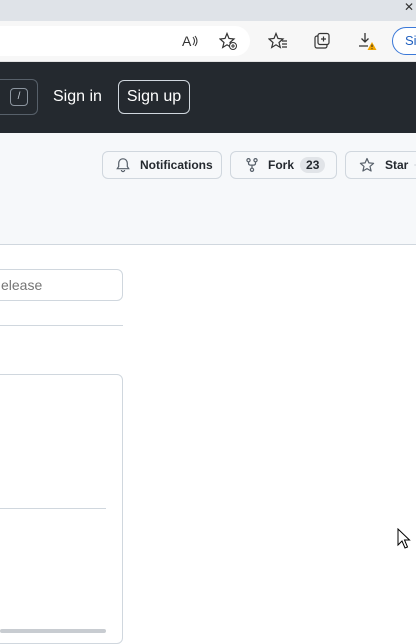 This screenshot has height=644, width=416. What do you see at coordinates (154, 97) in the screenshot?
I see `sign-up-button: Sign up` at bounding box center [154, 97].